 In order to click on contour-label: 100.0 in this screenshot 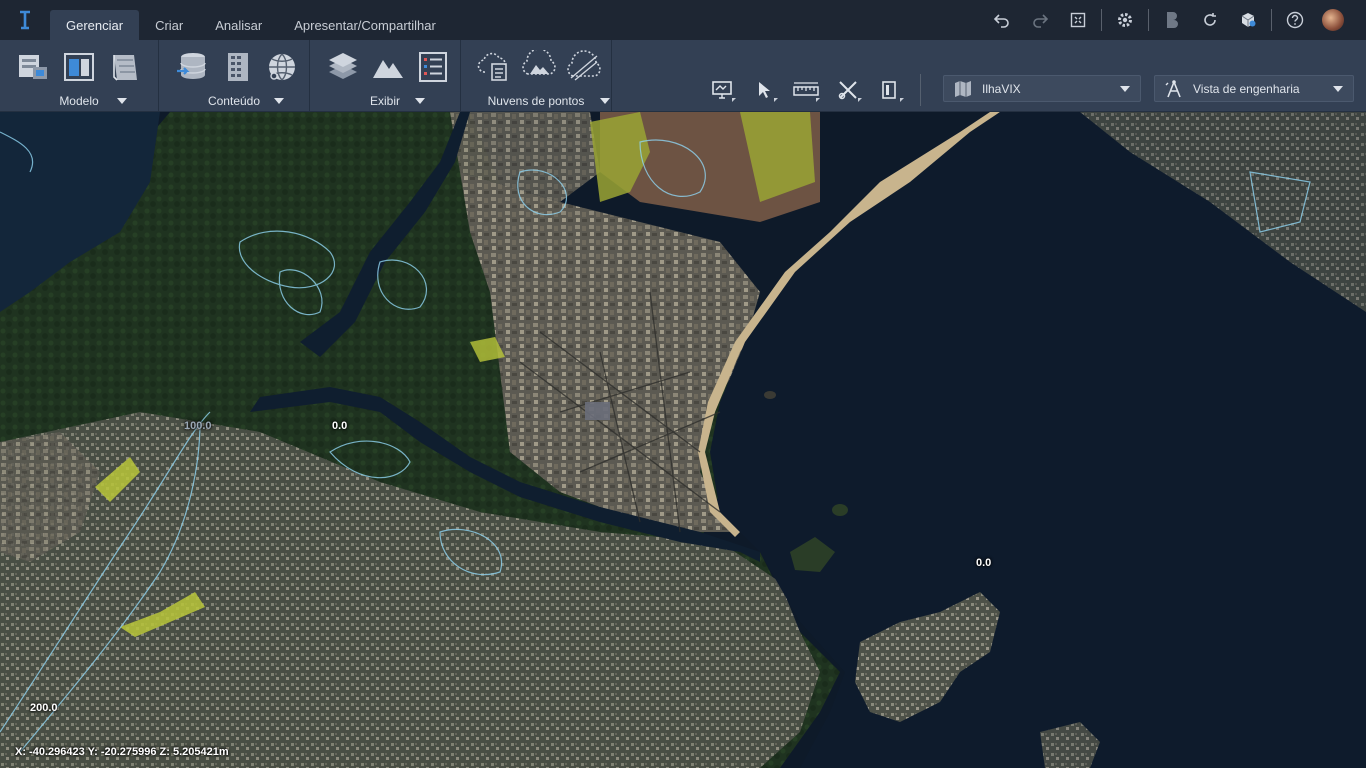, I will do `click(198, 426)`.